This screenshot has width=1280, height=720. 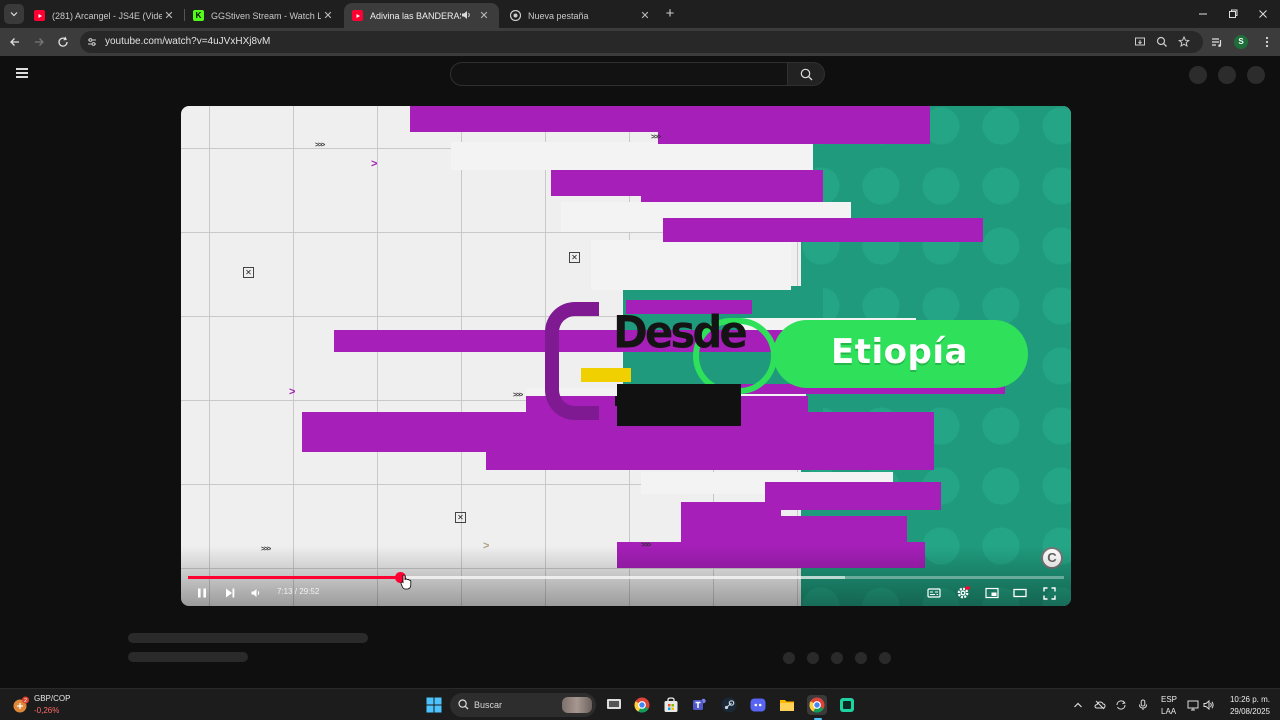 I want to click on miniplayer-button, so click(x=992, y=593).